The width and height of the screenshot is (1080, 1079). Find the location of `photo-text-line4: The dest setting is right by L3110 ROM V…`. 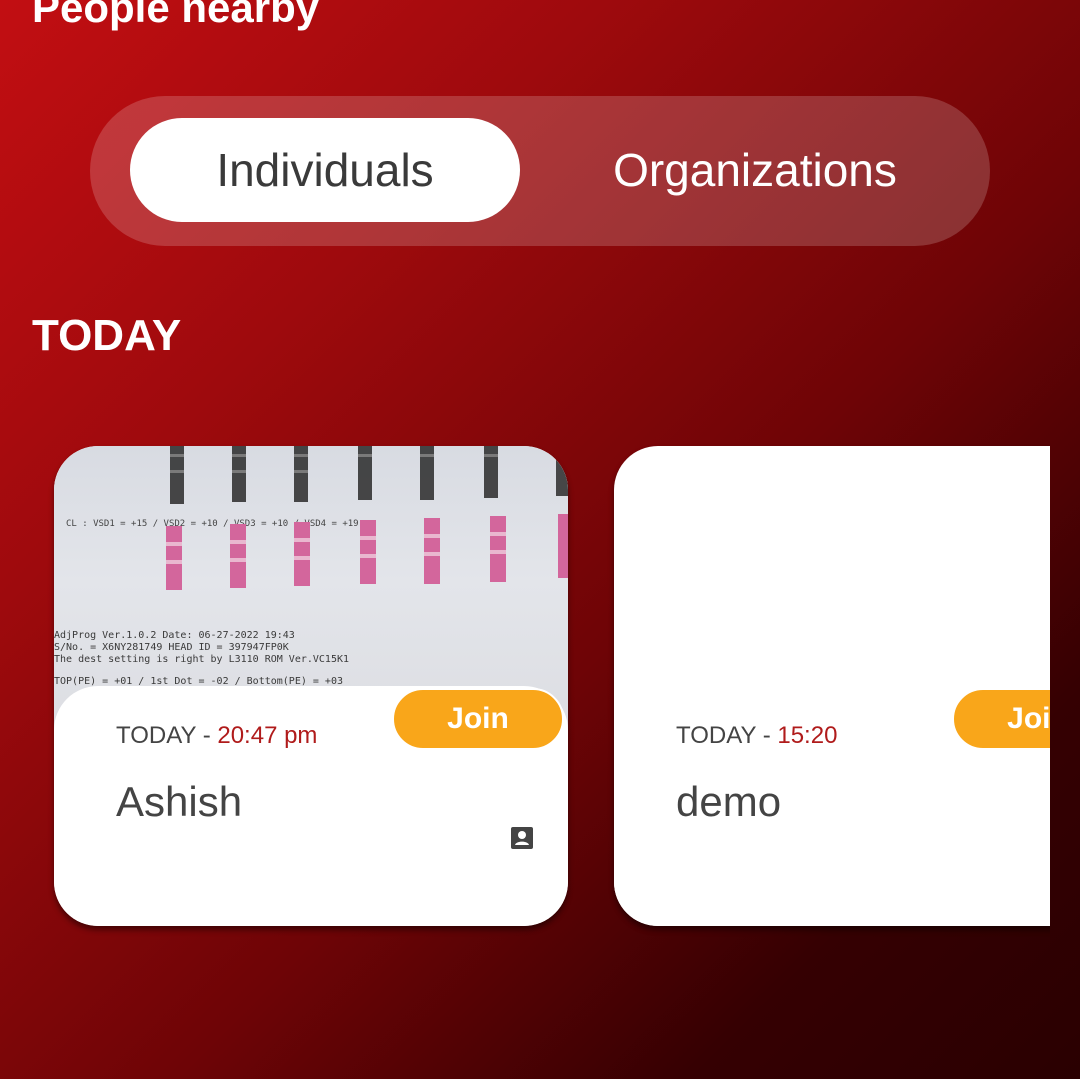

photo-text-line4: The dest setting is right by L3110 ROM V… is located at coordinates (201, 659).